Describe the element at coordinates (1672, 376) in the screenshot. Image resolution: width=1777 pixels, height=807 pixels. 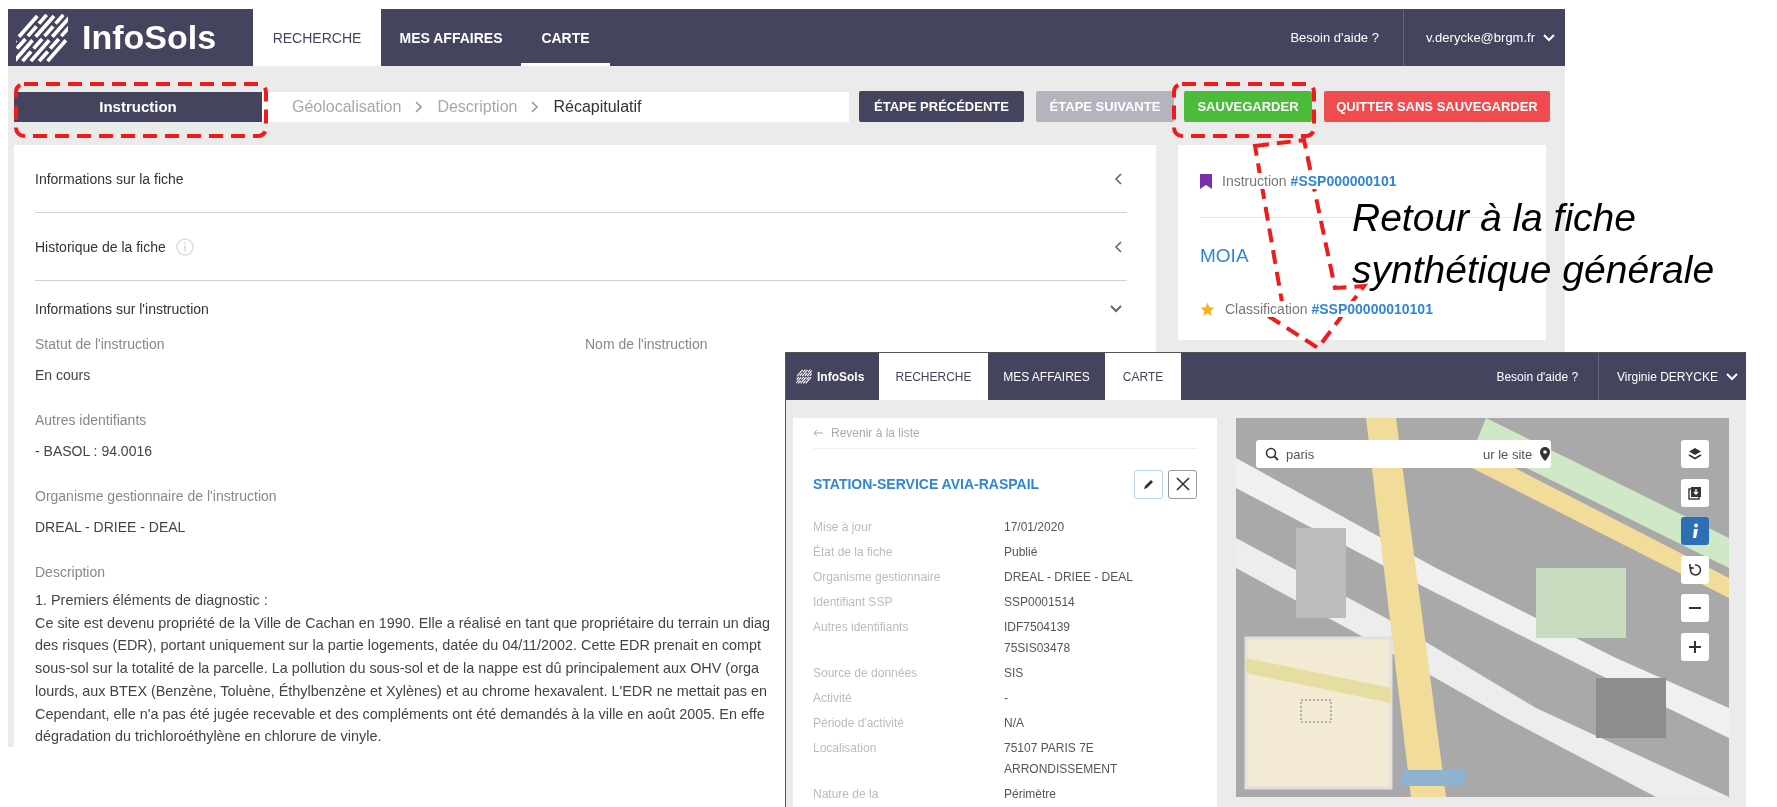
I see `user-menu: Virginie DERYCKE` at that location.